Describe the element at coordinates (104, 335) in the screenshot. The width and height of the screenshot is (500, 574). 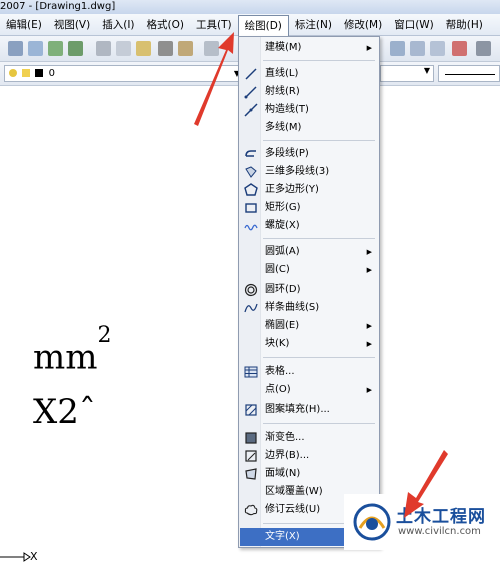
I see `mm-superscript: 2` at that location.